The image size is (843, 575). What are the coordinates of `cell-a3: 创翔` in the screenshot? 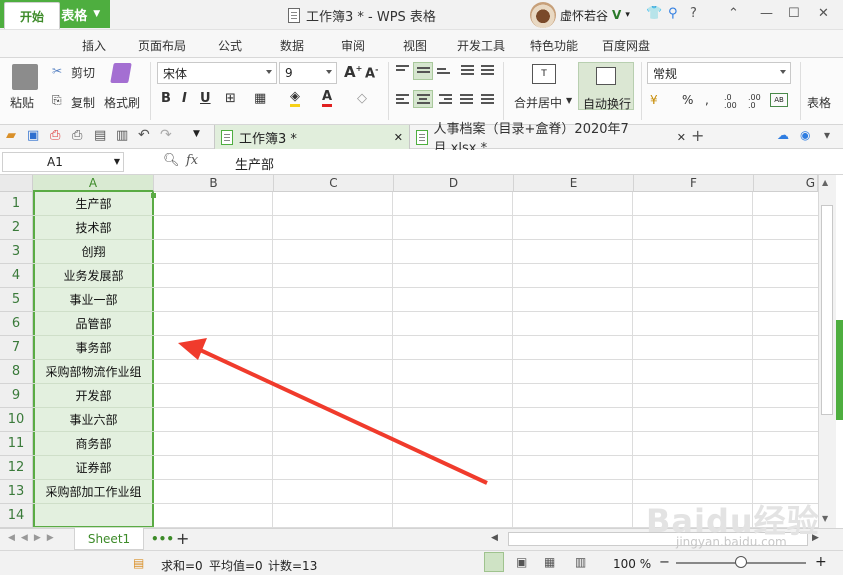 It's located at (93, 252).